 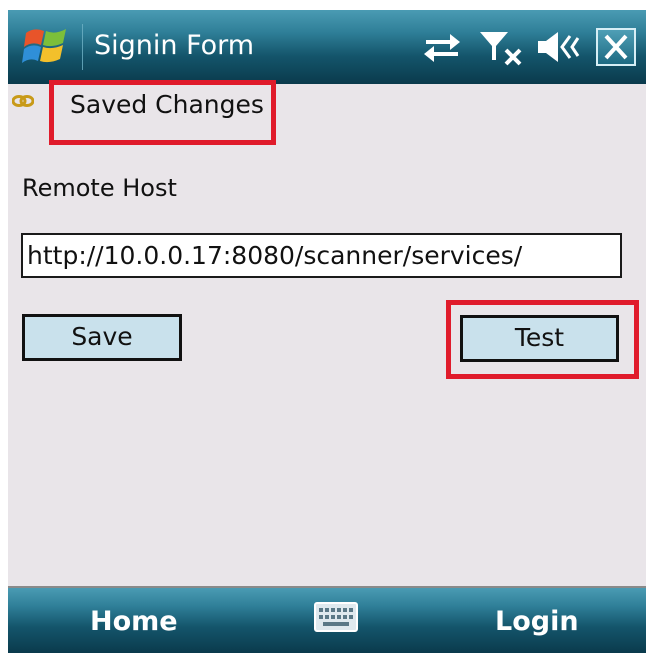 I want to click on close-icon, so click(x=616, y=47).